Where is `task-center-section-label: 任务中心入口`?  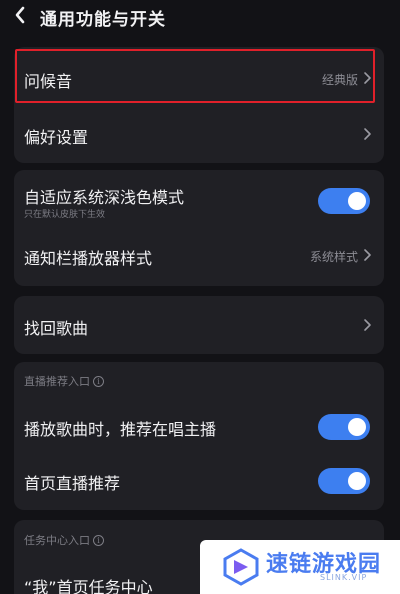
task-center-section-label: 任务中心入口 is located at coordinates (57, 540).